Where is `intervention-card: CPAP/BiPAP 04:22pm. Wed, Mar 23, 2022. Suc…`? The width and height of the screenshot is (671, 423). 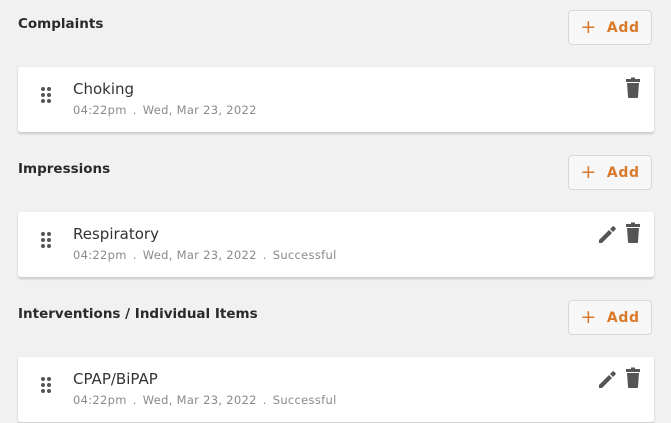
intervention-card: CPAP/BiPAP 04:22pm. Wed, Mar 23, 2022. Suc… is located at coordinates (336, 390).